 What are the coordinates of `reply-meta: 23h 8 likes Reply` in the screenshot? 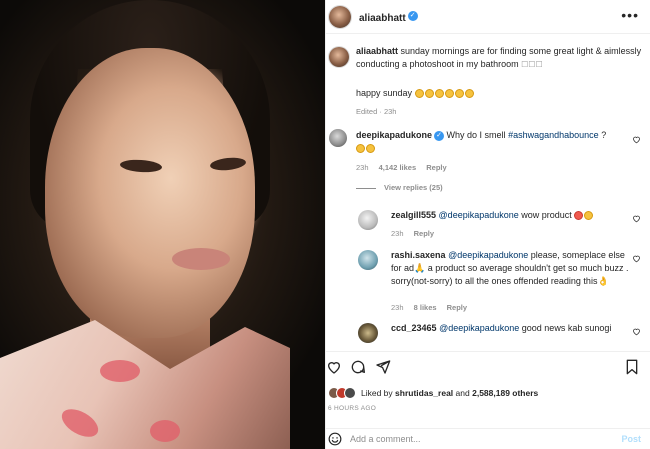 It's located at (429, 307).